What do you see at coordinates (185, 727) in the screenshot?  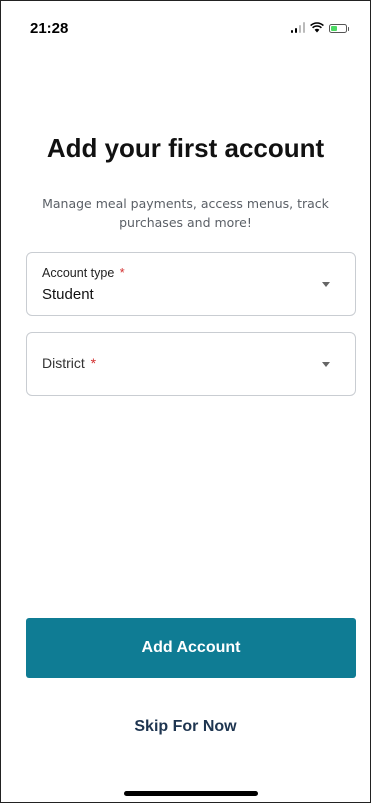 I see `skip-for-now-link: Skip For Now` at bounding box center [185, 727].